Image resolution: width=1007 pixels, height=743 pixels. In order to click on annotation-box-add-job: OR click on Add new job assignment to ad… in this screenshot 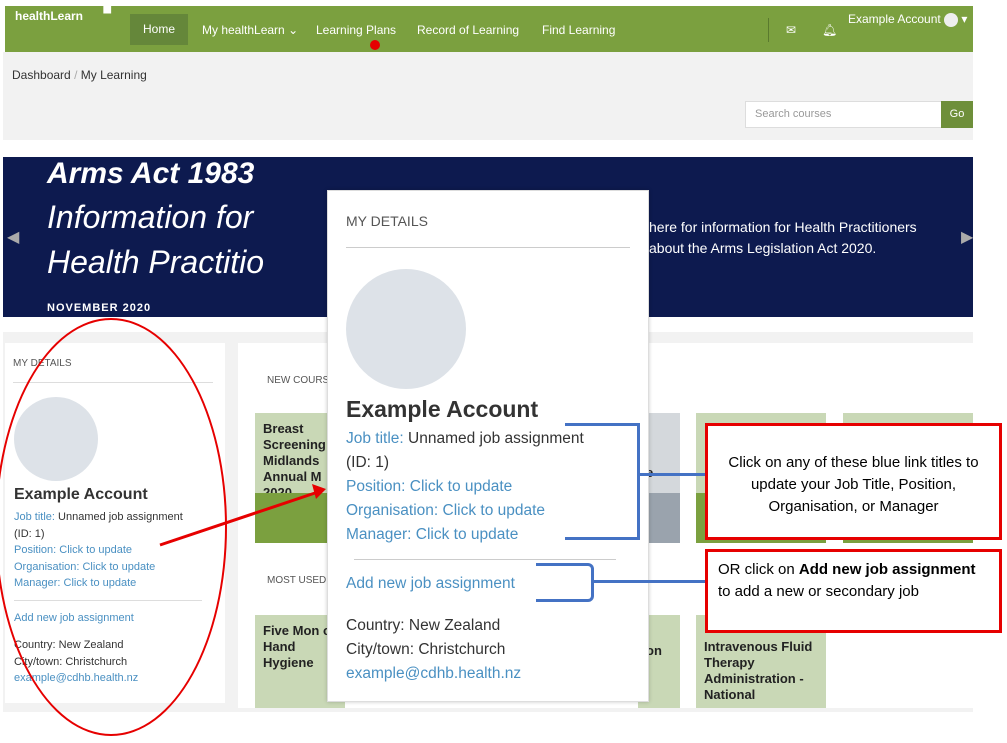, I will do `click(853, 591)`.